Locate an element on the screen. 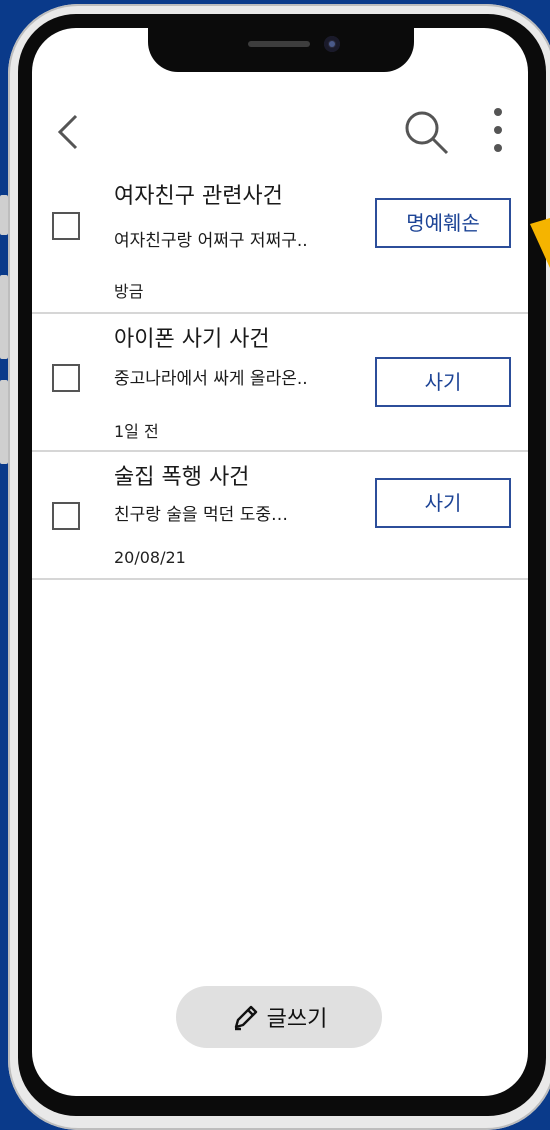  phone-side-button is located at coordinates (4, 215).